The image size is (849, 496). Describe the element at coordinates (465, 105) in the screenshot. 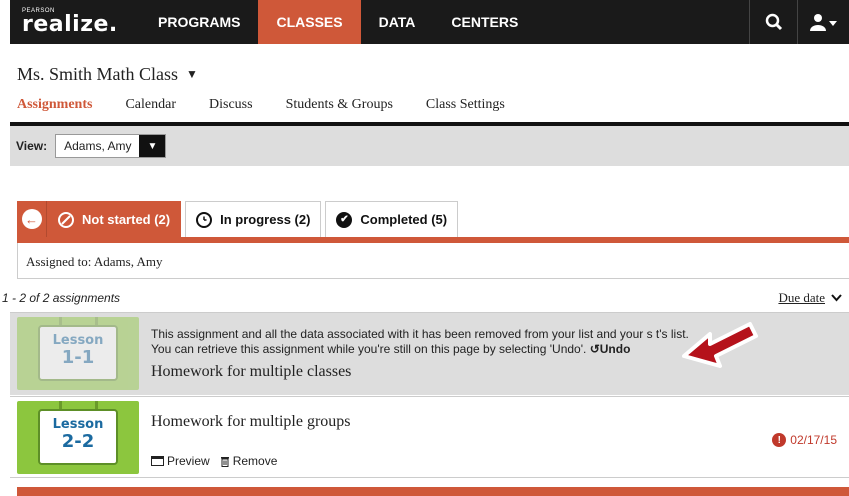

I see `tab-class-settings: Class Settings` at that location.